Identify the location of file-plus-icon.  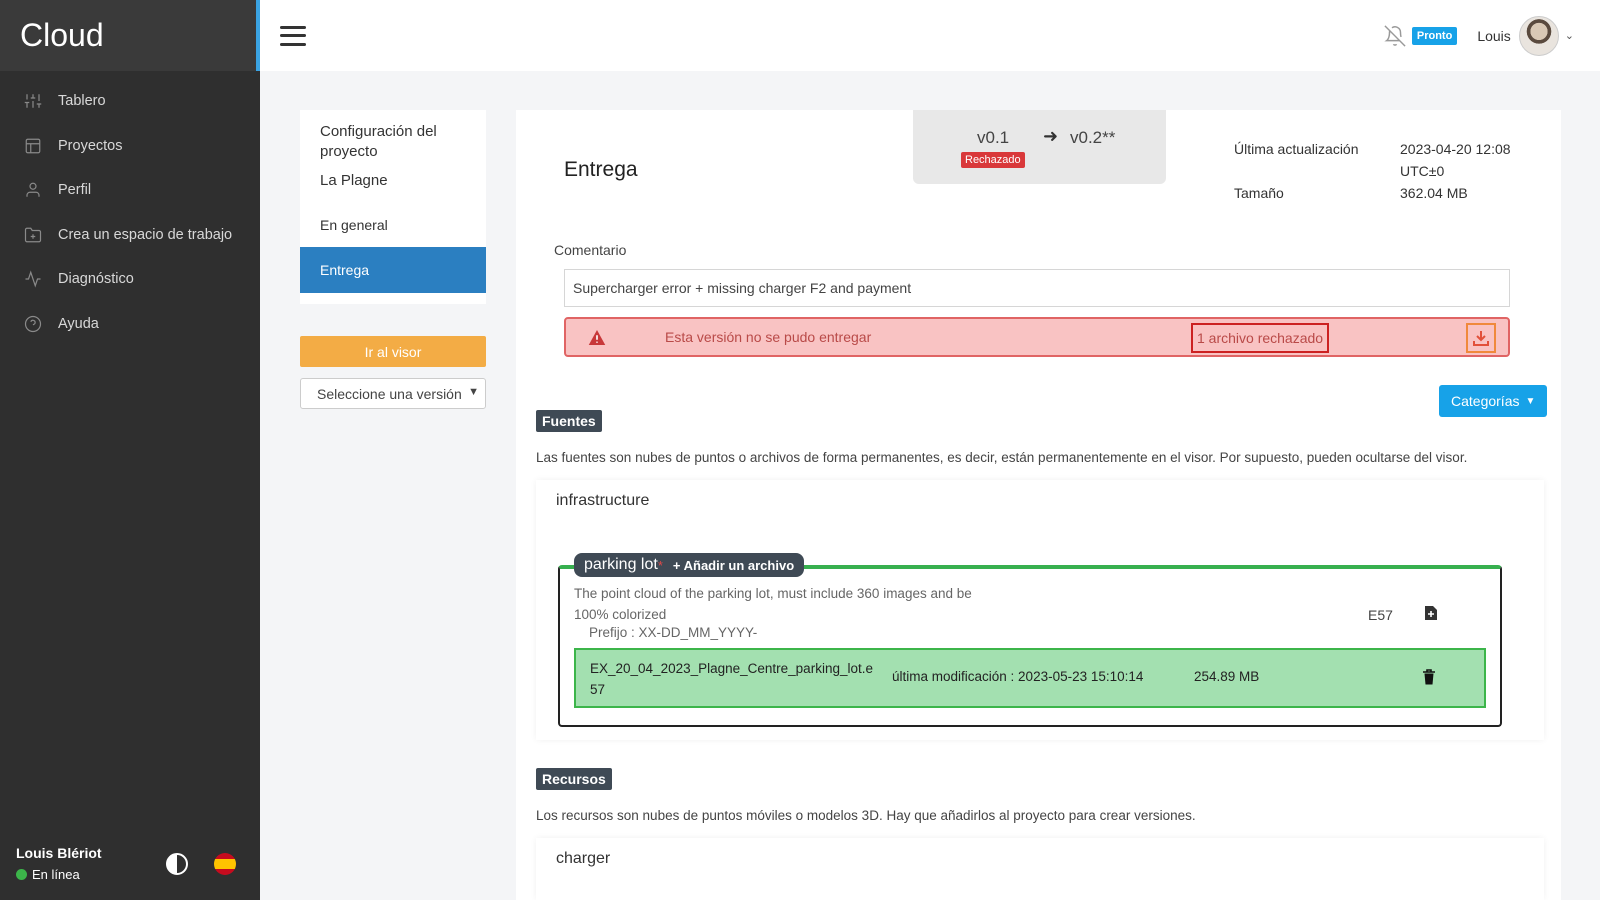
(1431, 613).